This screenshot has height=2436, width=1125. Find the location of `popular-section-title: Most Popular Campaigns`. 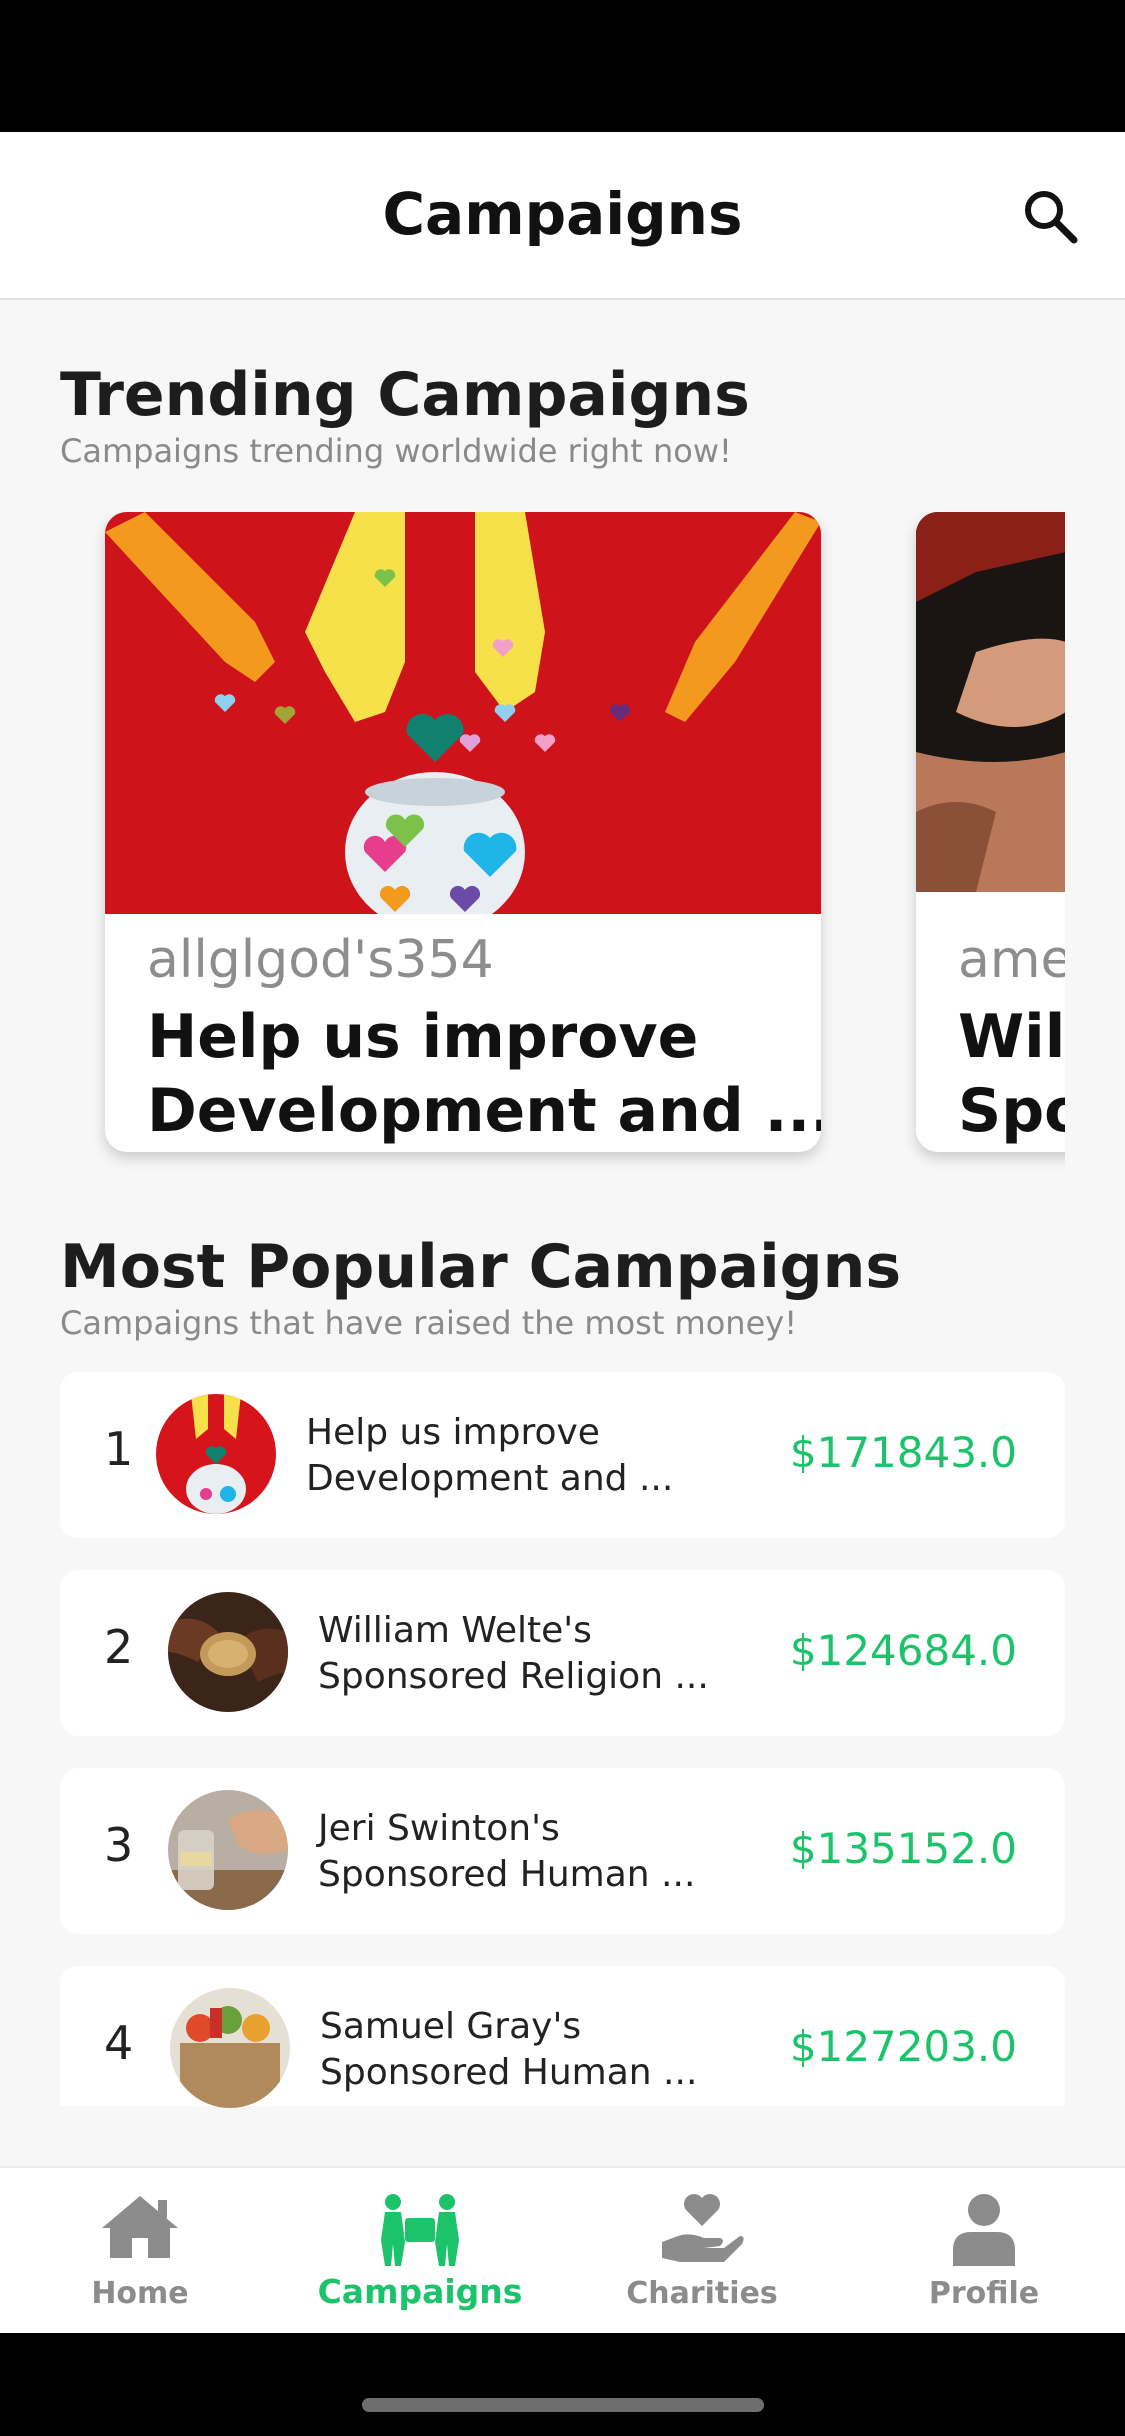

popular-section-title: Most Popular Campaigns is located at coordinates (481, 1267).